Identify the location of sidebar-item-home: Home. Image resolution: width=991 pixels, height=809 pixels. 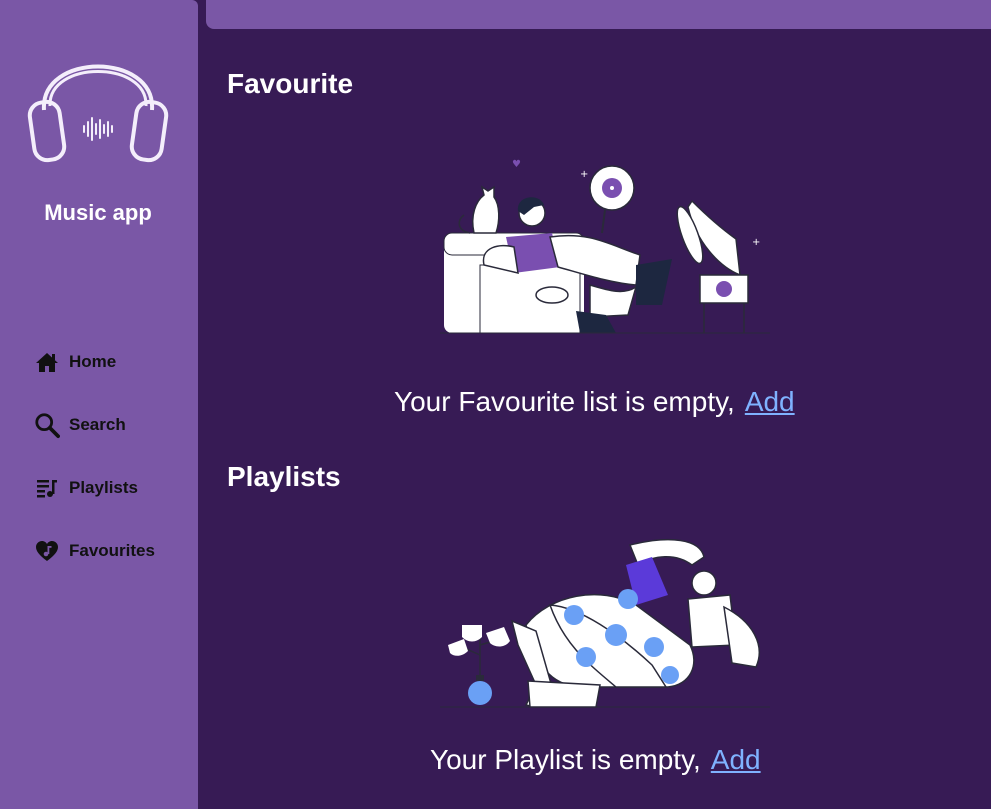
(75, 362).